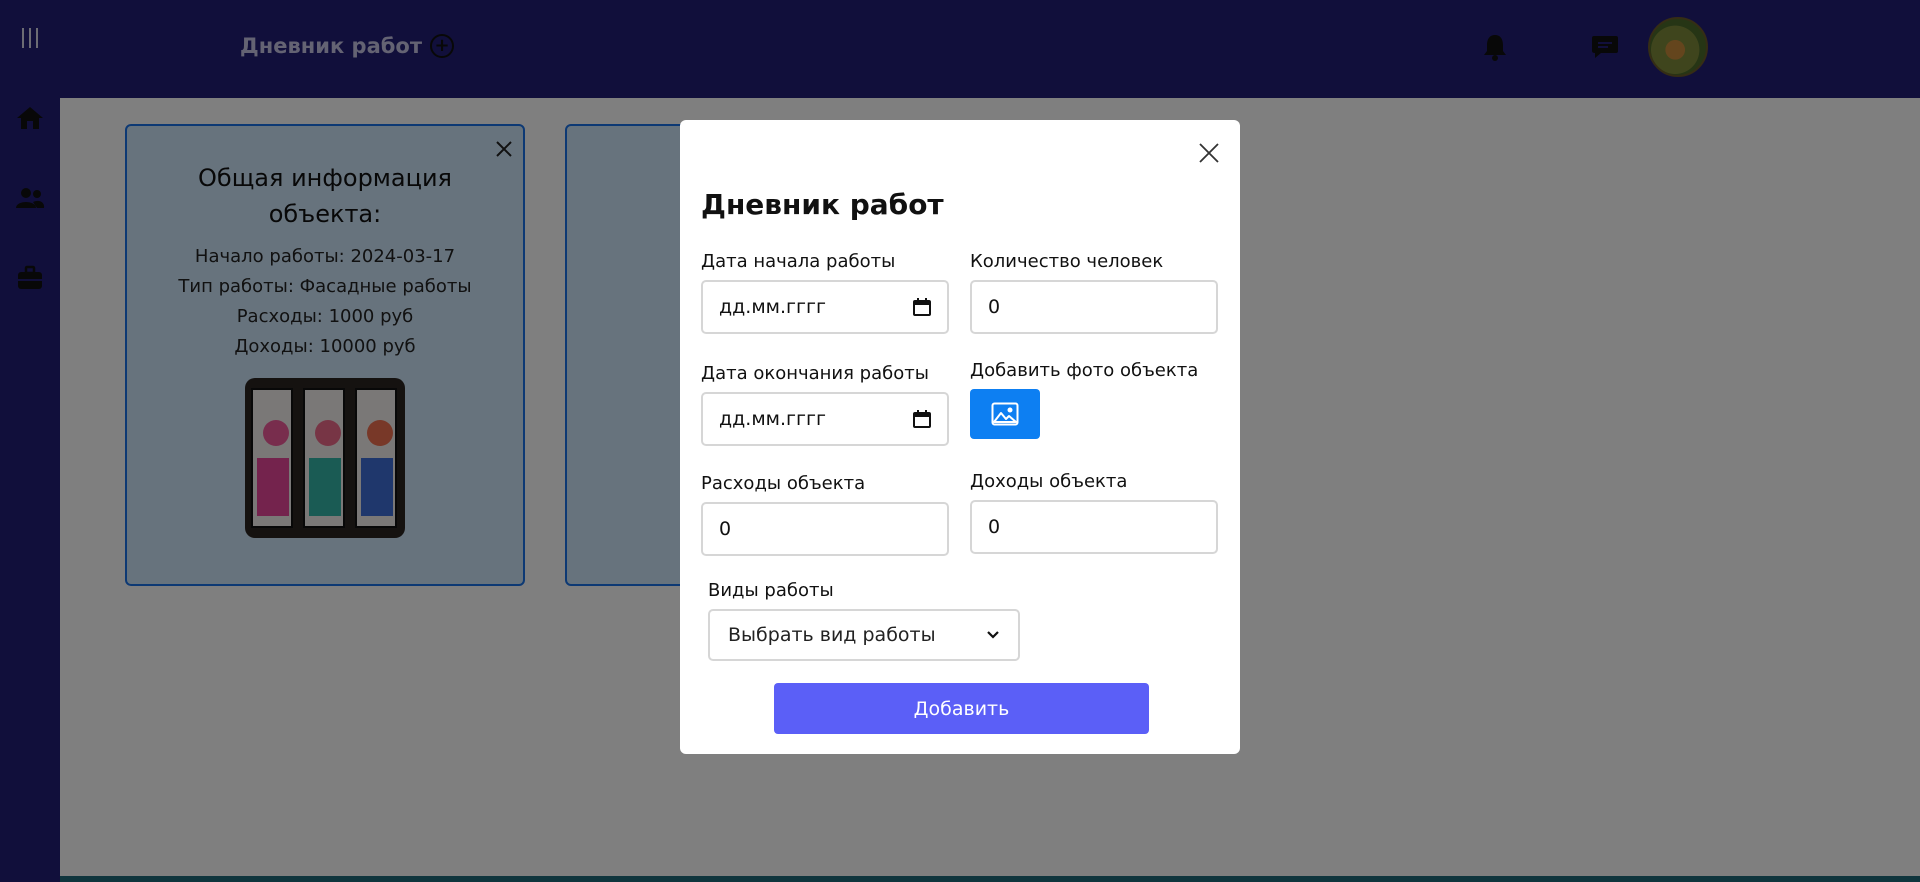 The height and width of the screenshot is (882, 1920). What do you see at coordinates (772, 307) in the screenshot?
I see `start-date-value: дд.мм.гггг` at bounding box center [772, 307].